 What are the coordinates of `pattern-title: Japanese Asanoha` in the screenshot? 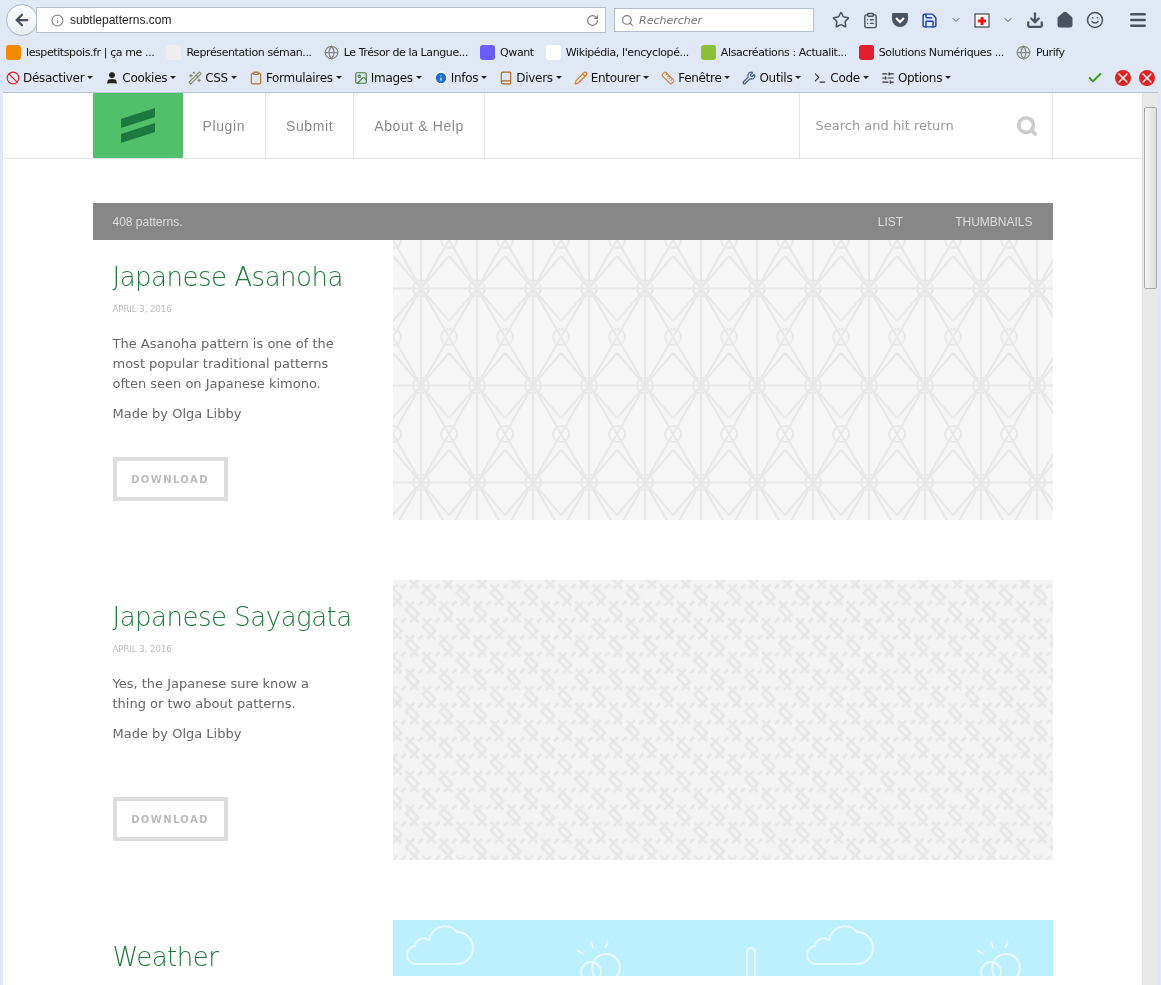 It's located at (242, 277).